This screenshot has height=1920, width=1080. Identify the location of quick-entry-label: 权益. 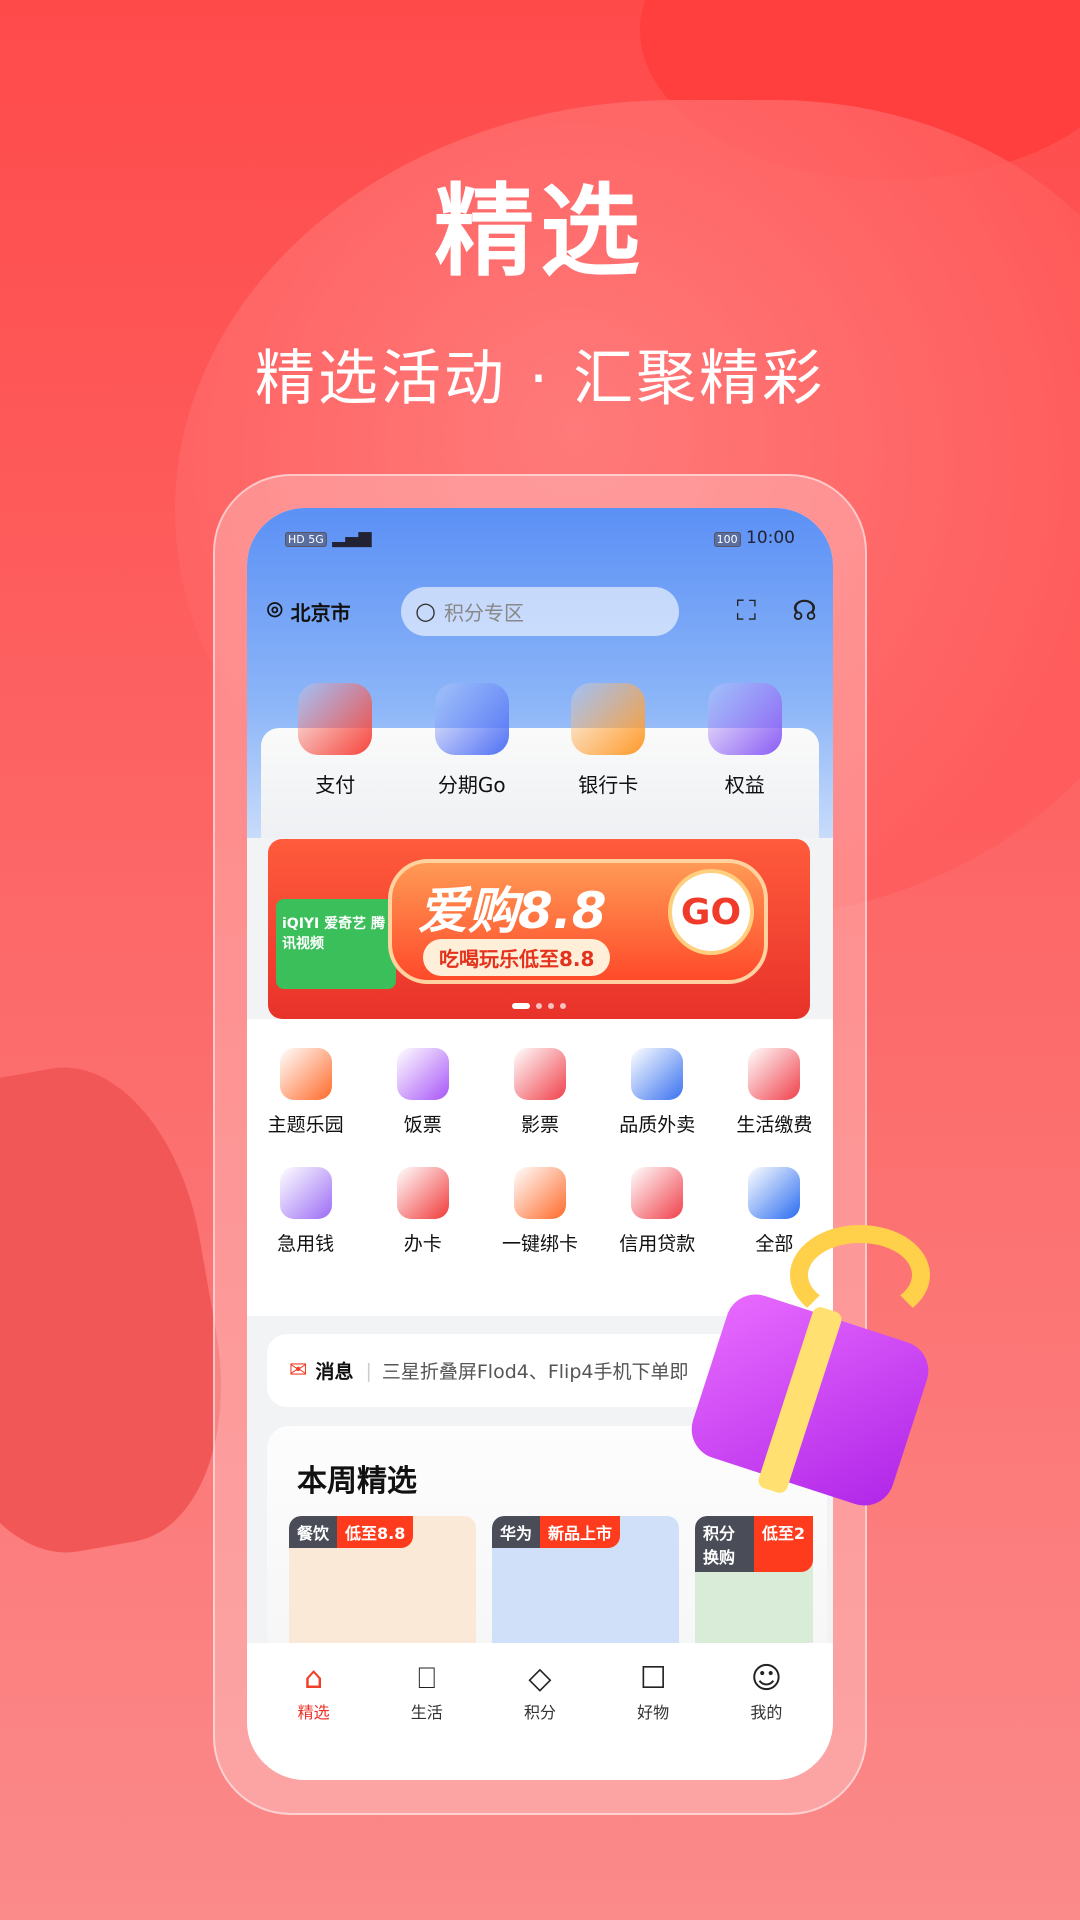
(744, 785).